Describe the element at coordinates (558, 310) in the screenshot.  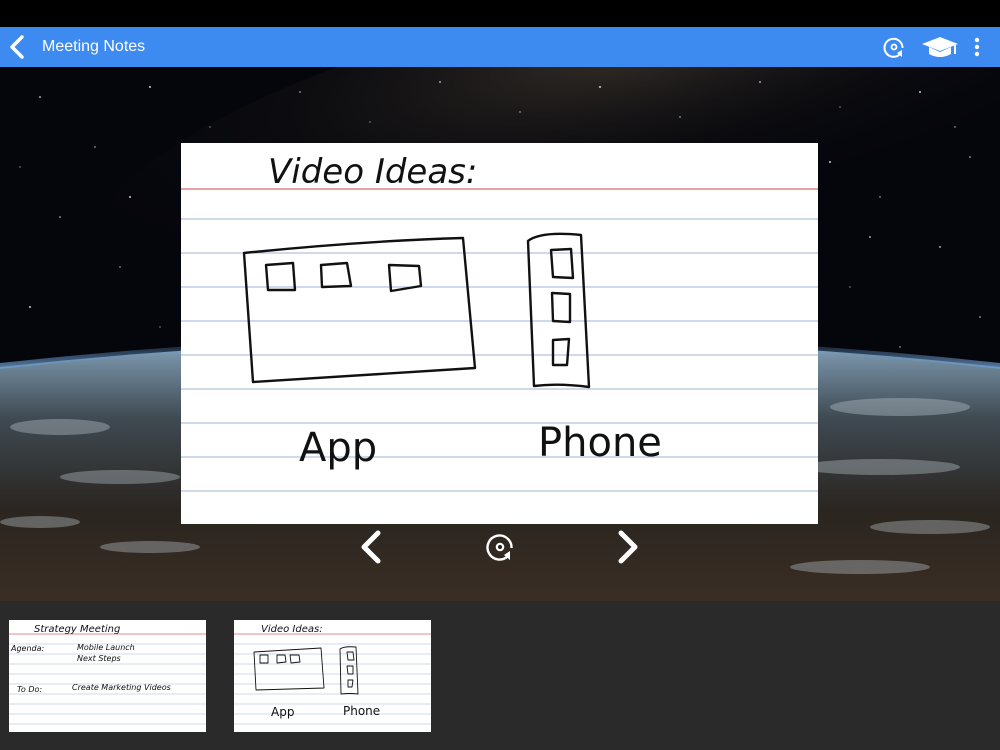
I see `phone-sketch` at that location.